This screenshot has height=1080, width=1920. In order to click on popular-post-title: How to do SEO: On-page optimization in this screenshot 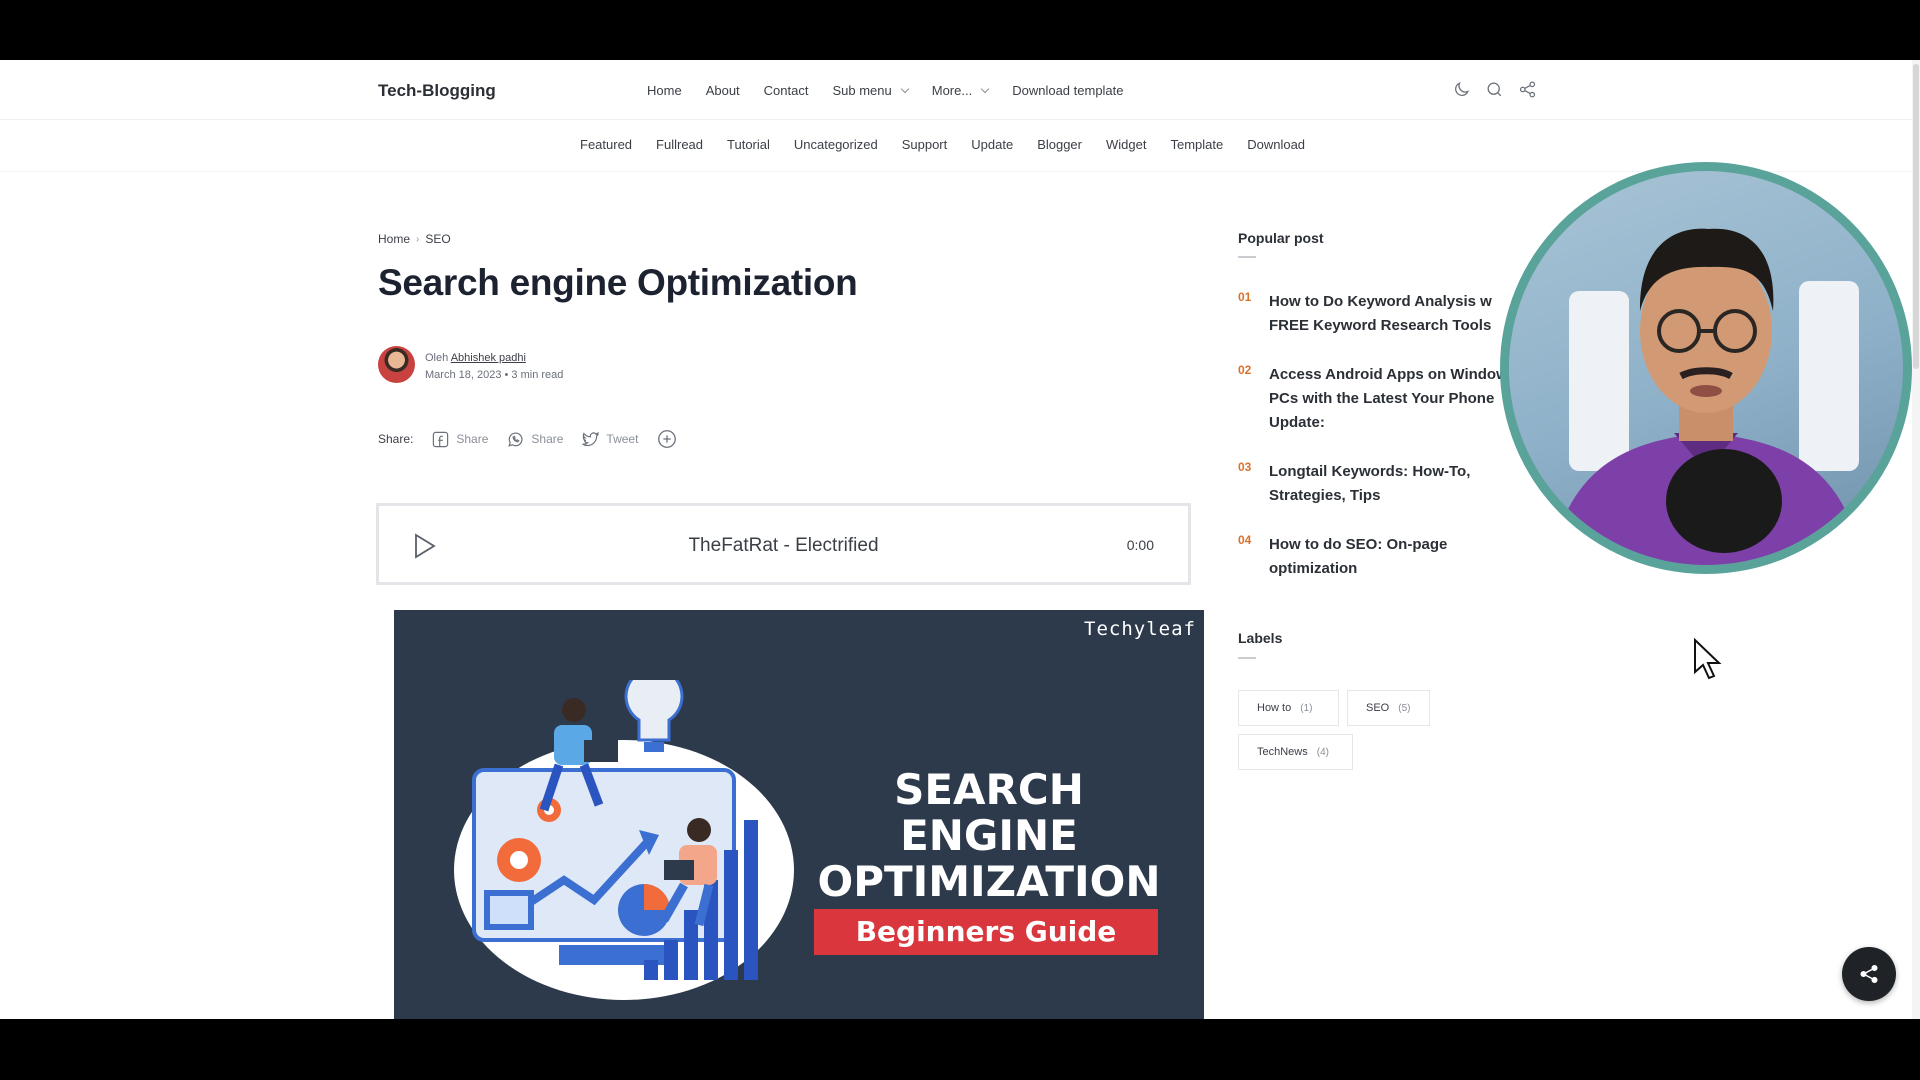, I will do `click(1399, 557)`.